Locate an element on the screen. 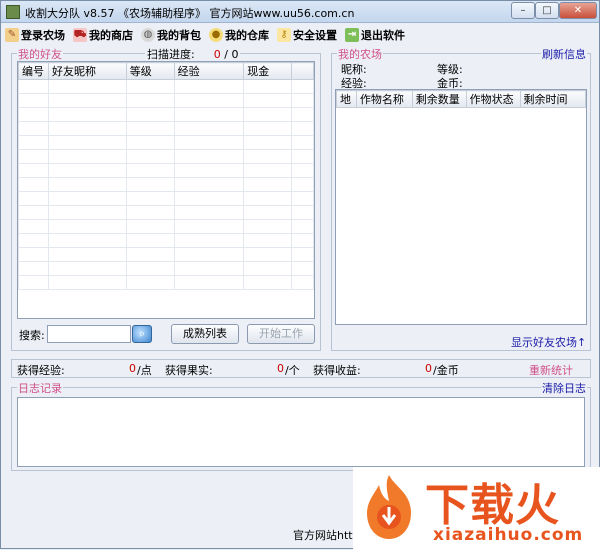 The image size is (600, 550). watermark-brand: 下载火 is located at coordinates (492, 505).